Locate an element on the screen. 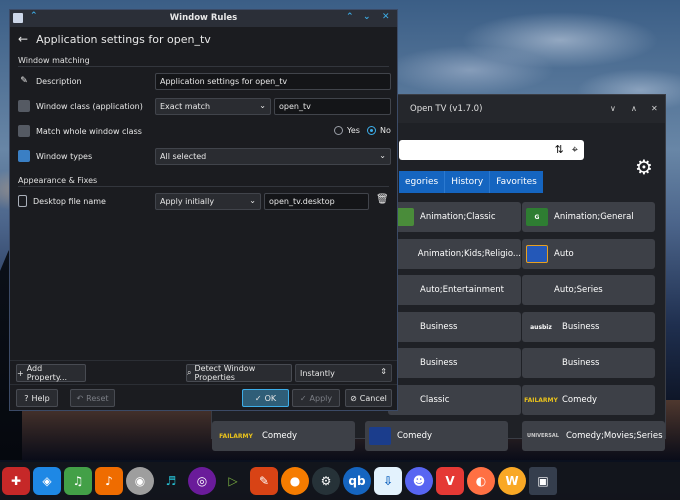 The width and height of the screenshot is (680, 500). dialog-titlebar: ⌃ Window Rules ⌃ ⌄ ✕ is located at coordinates (203, 18).